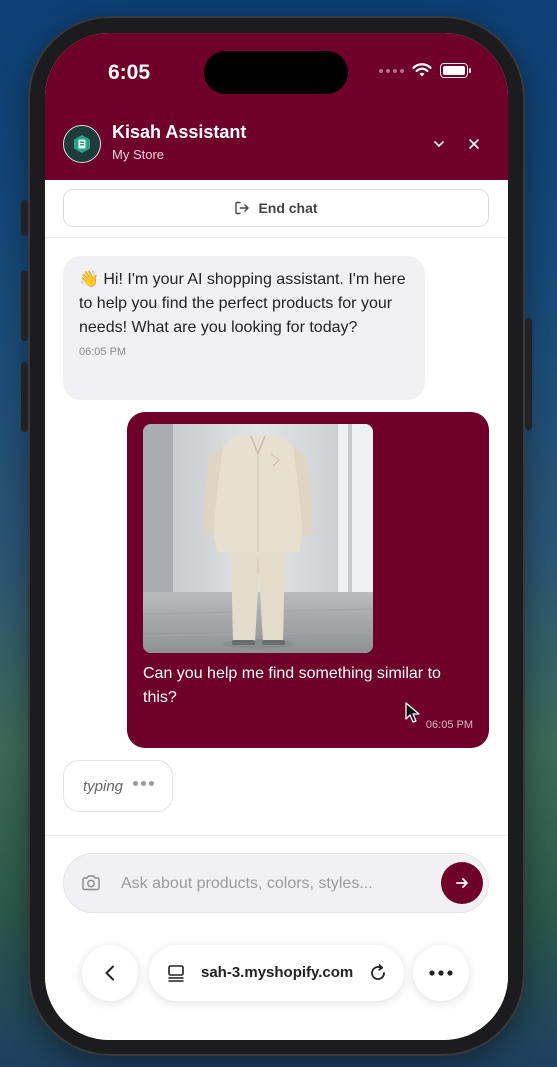 This screenshot has height=1067, width=557. What do you see at coordinates (378, 973) in the screenshot?
I see `reload-icon` at bounding box center [378, 973].